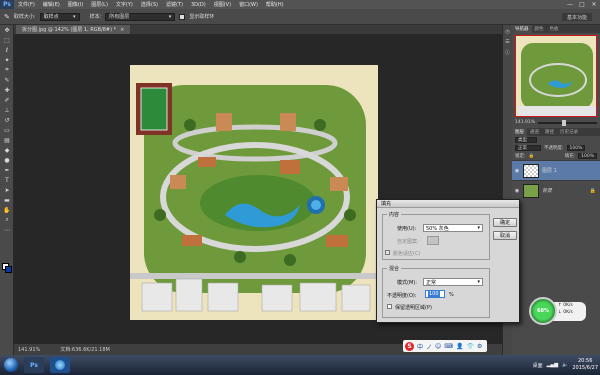 This screenshot has height=375, width=600. I want to click on use-label: 使用(U):, so click(407, 229).